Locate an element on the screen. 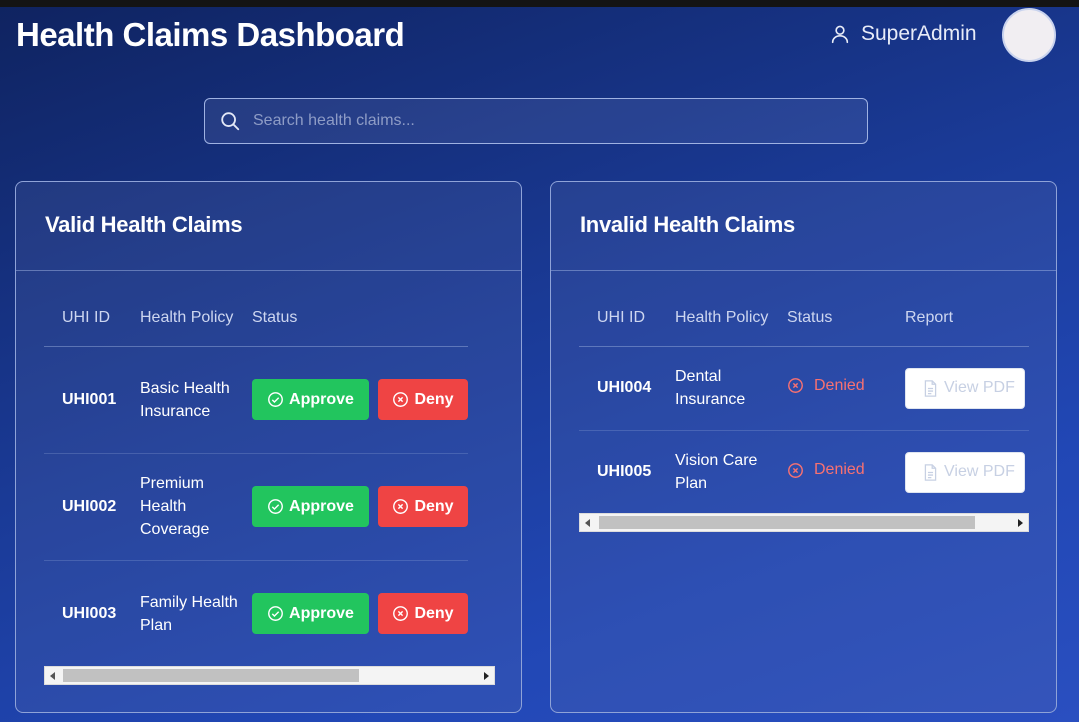 This screenshot has width=1079, height=722. search-input is located at coordinates (553, 121).